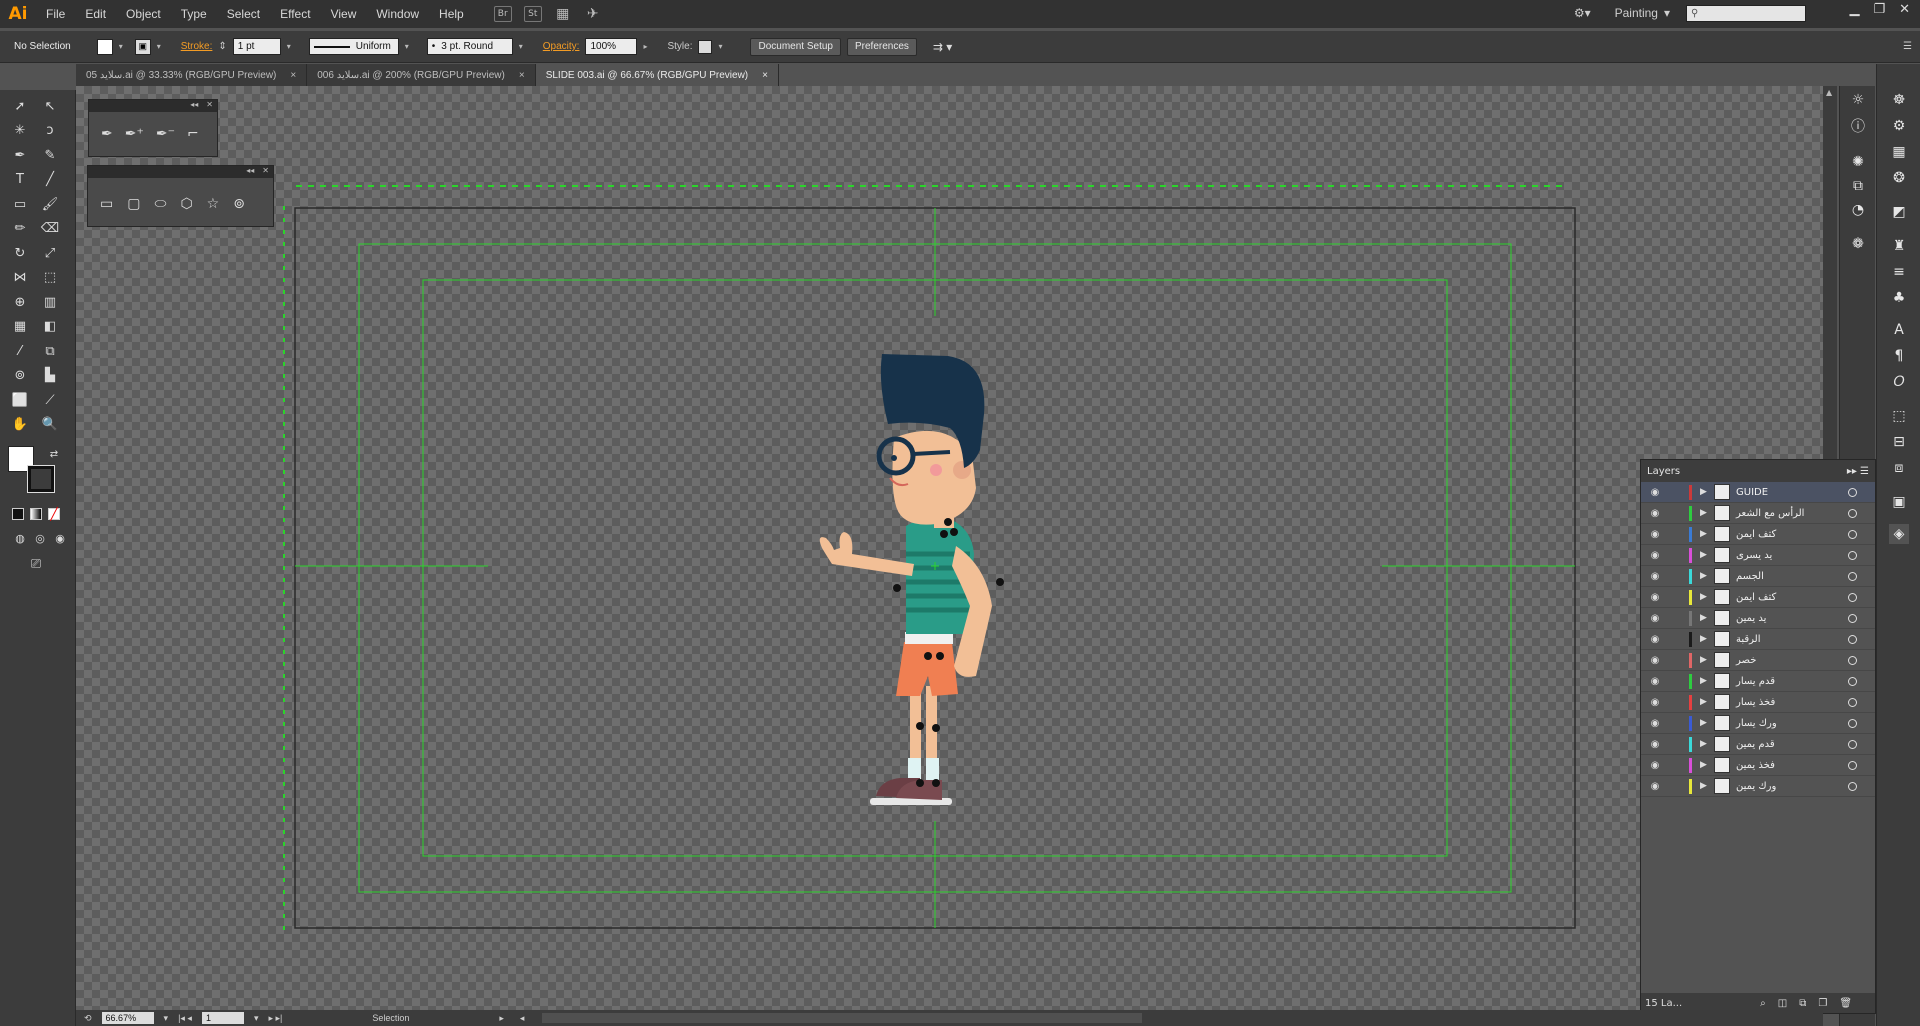  Describe the element at coordinates (160, 204) in the screenshot. I see `ellipse-tool-icon: ⬭` at that location.